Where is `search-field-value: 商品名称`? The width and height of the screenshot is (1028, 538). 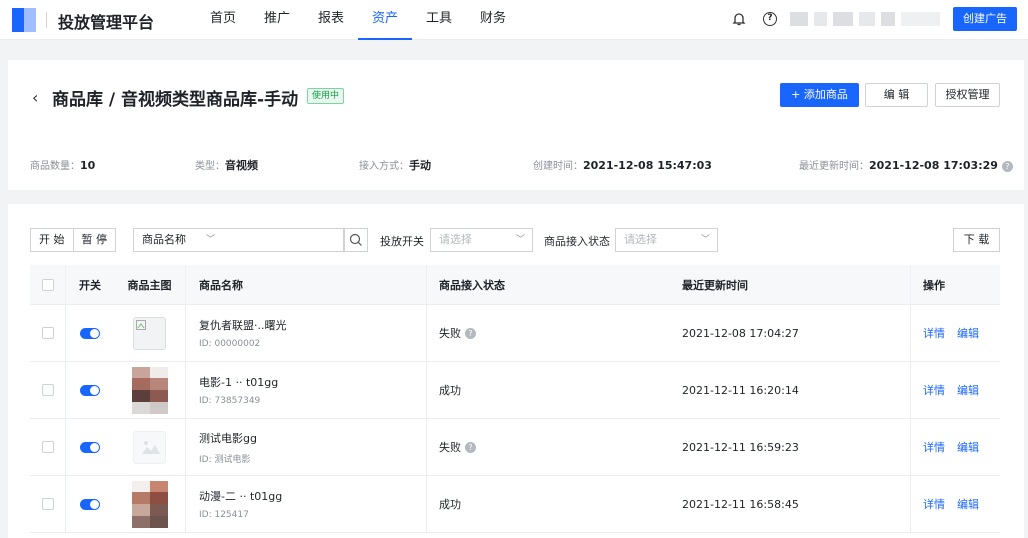
search-field-value: 商品名称 is located at coordinates (164, 239).